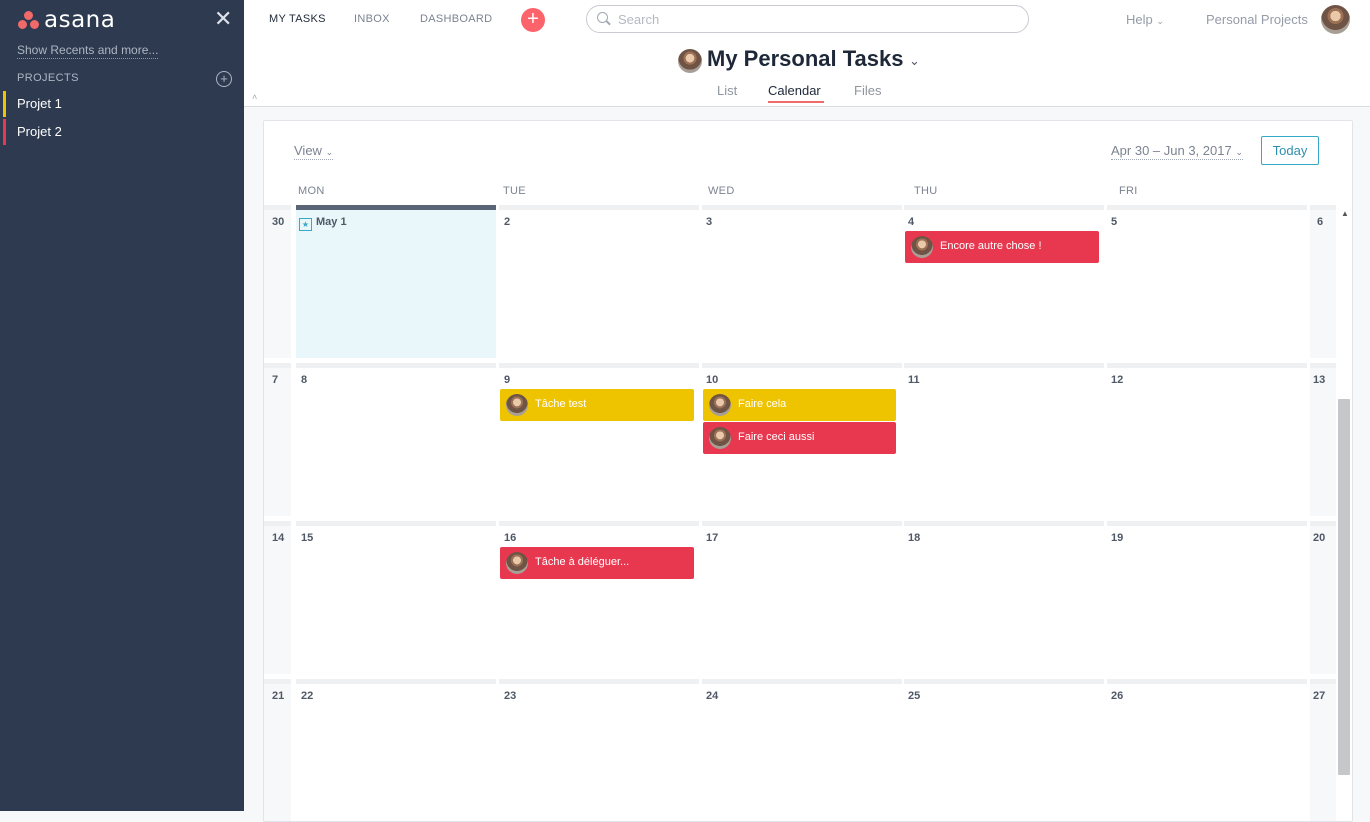 This screenshot has height=822, width=1370. Describe the element at coordinates (39, 103) in the screenshot. I see `sidebar-item-label: Projet 1` at that location.